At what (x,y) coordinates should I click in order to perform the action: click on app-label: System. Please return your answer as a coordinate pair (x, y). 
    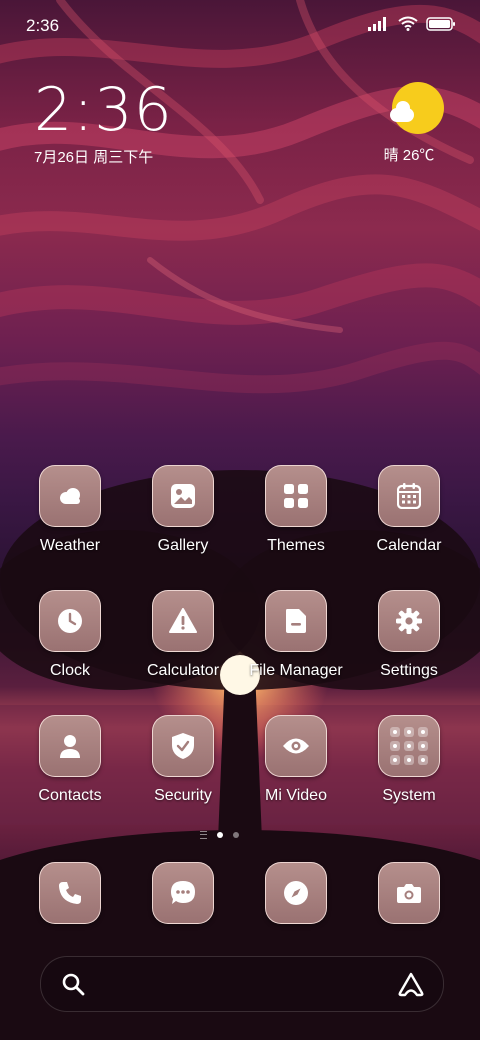
    Looking at the image, I should click on (409, 795).